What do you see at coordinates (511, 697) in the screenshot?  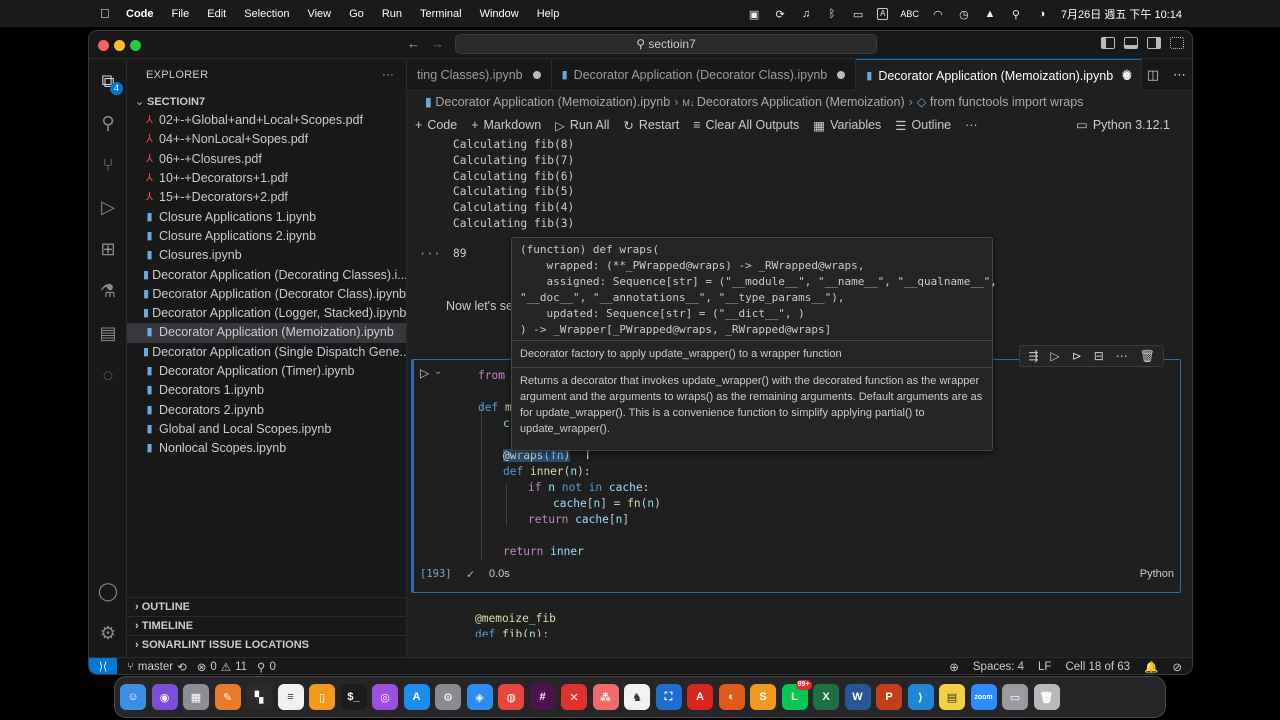 I see `chrome-app-icon: ◍` at bounding box center [511, 697].